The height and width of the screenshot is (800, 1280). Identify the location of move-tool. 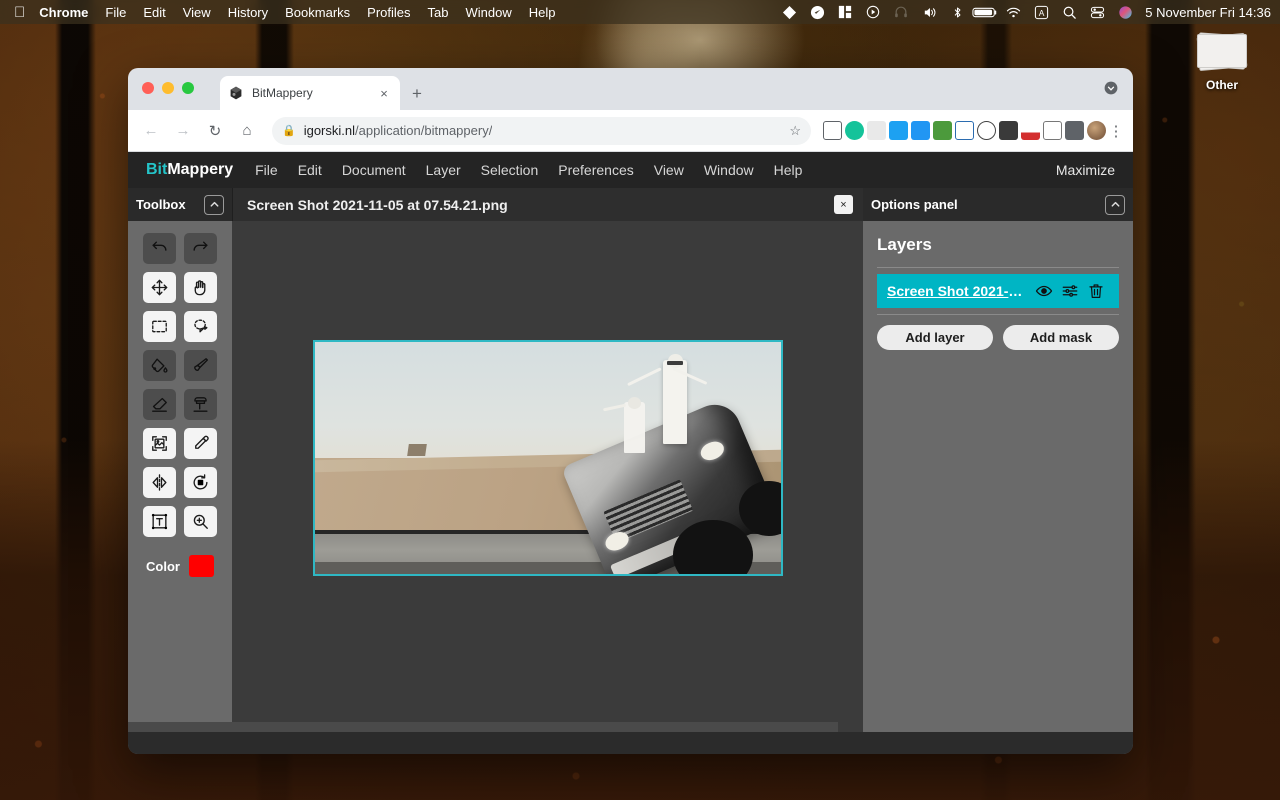
(159, 287).